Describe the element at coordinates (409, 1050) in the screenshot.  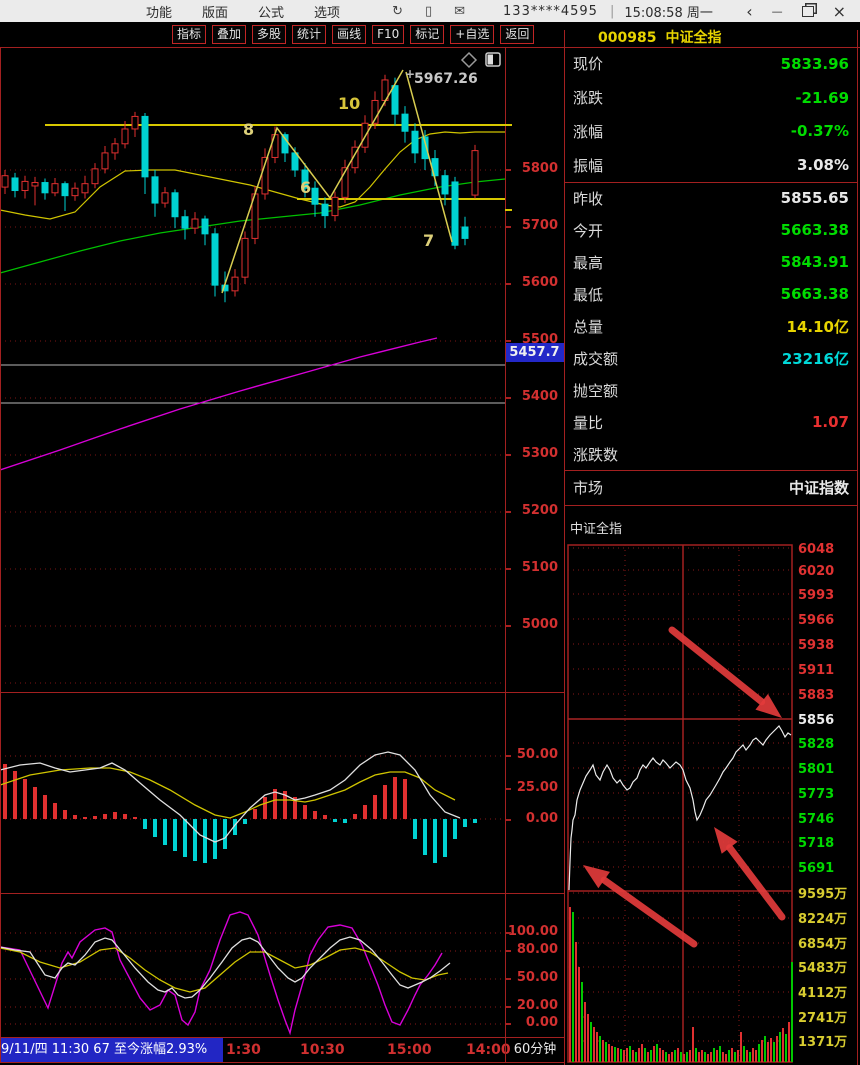
I see `time-axis-label: 15:00` at that location.